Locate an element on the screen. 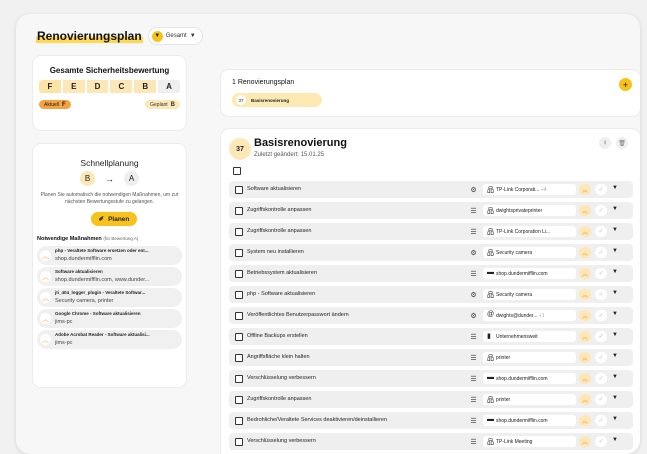 This screenshot has width=647, height=454. plan-button: ✐ Planen is located at coordinates (114, 219).